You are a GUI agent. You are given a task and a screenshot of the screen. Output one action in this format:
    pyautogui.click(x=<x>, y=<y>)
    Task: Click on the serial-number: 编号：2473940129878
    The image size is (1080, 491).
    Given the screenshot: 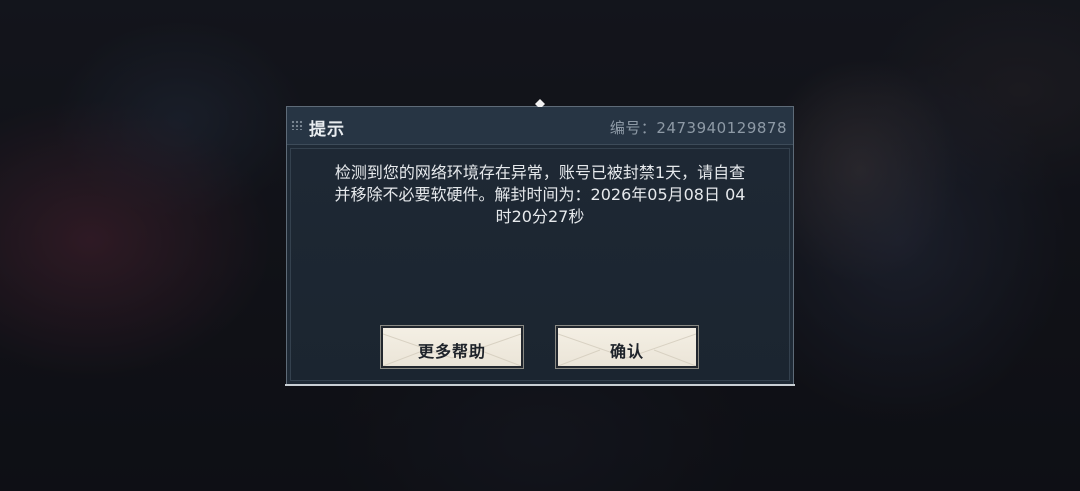 What is the action you would take?
    pyautogui.click(x=698, y=128)
    